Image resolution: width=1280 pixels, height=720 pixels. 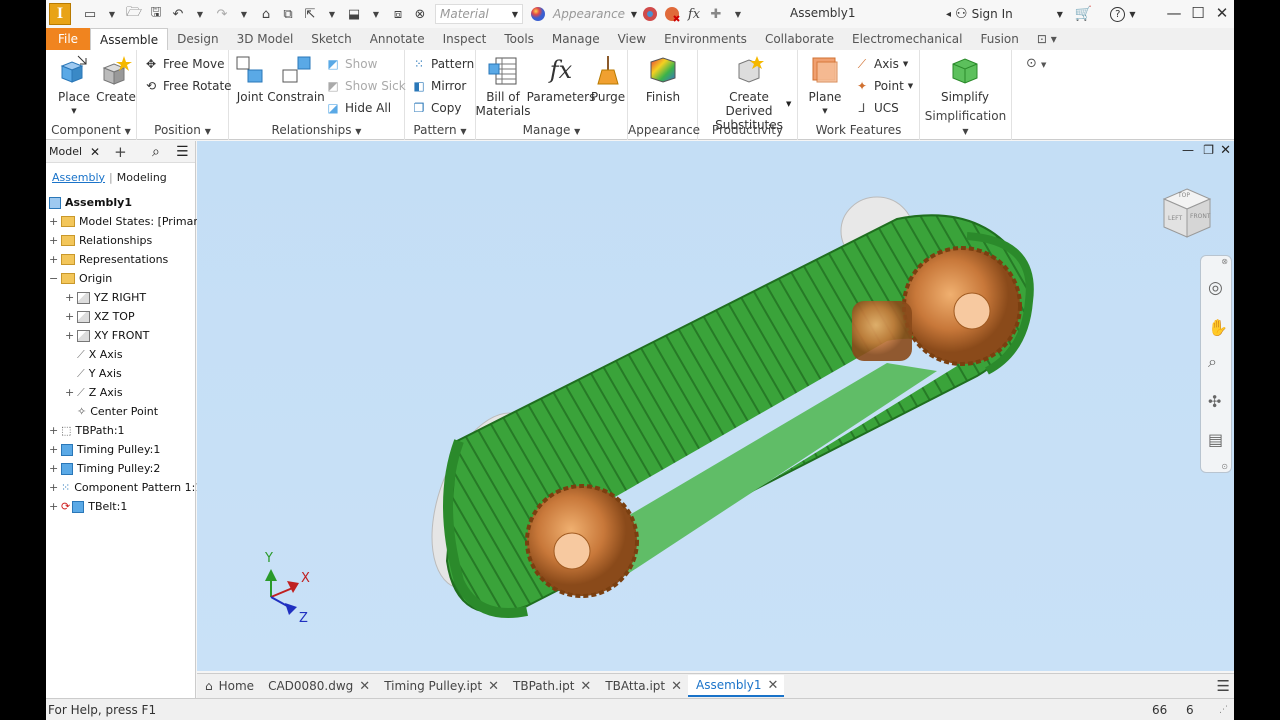 I want to click on tab-manage: Manage, so click(x=576, y=39).